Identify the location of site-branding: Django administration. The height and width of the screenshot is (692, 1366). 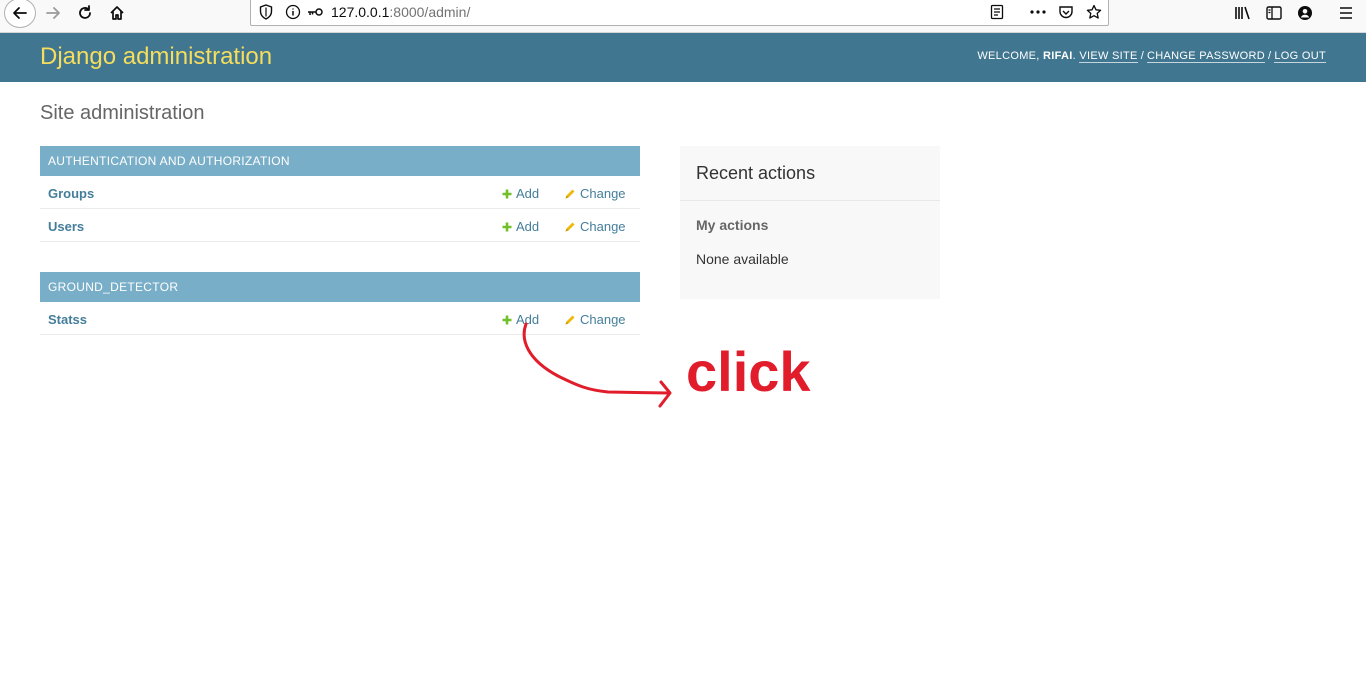
(156, 57).